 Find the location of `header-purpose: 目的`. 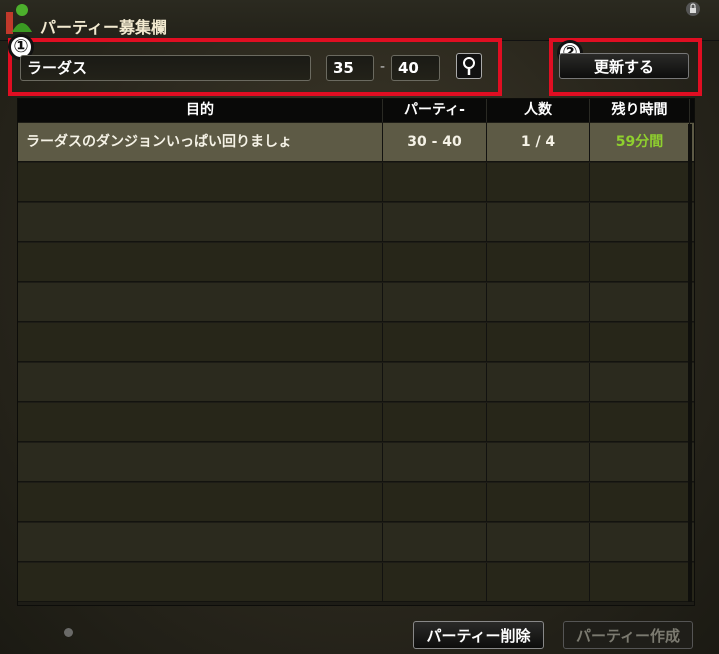

header-purpose: 目的 is located at coordinates (200, 110).